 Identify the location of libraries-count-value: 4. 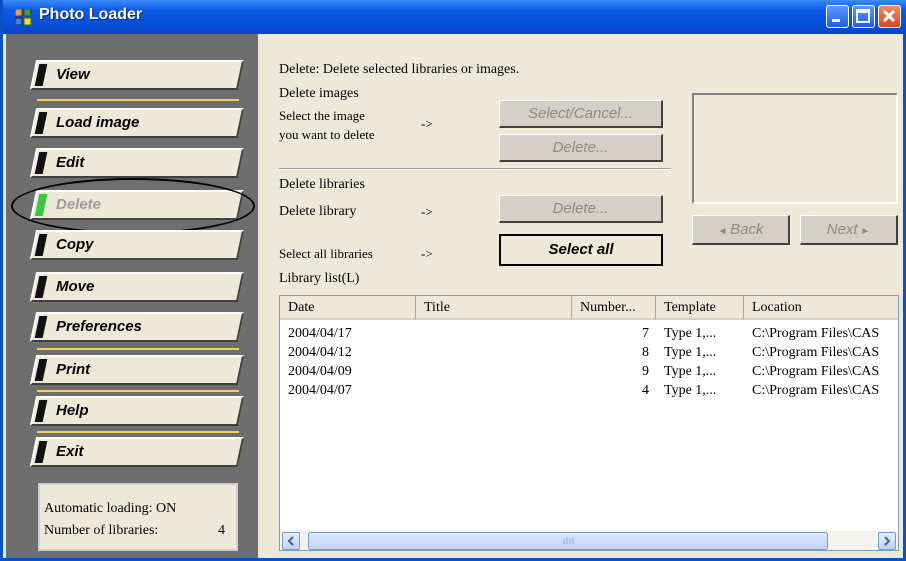
(221, 530).